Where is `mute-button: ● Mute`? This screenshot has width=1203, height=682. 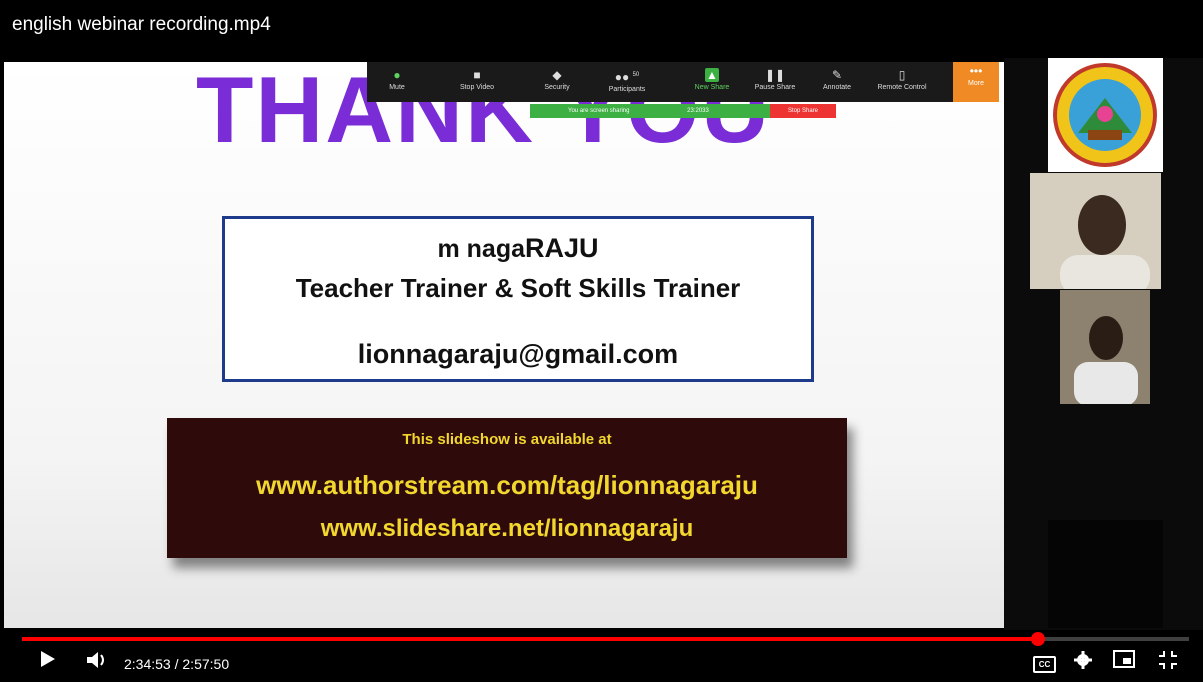 mute-button: ● Mute is located at coordinates (397, 79).